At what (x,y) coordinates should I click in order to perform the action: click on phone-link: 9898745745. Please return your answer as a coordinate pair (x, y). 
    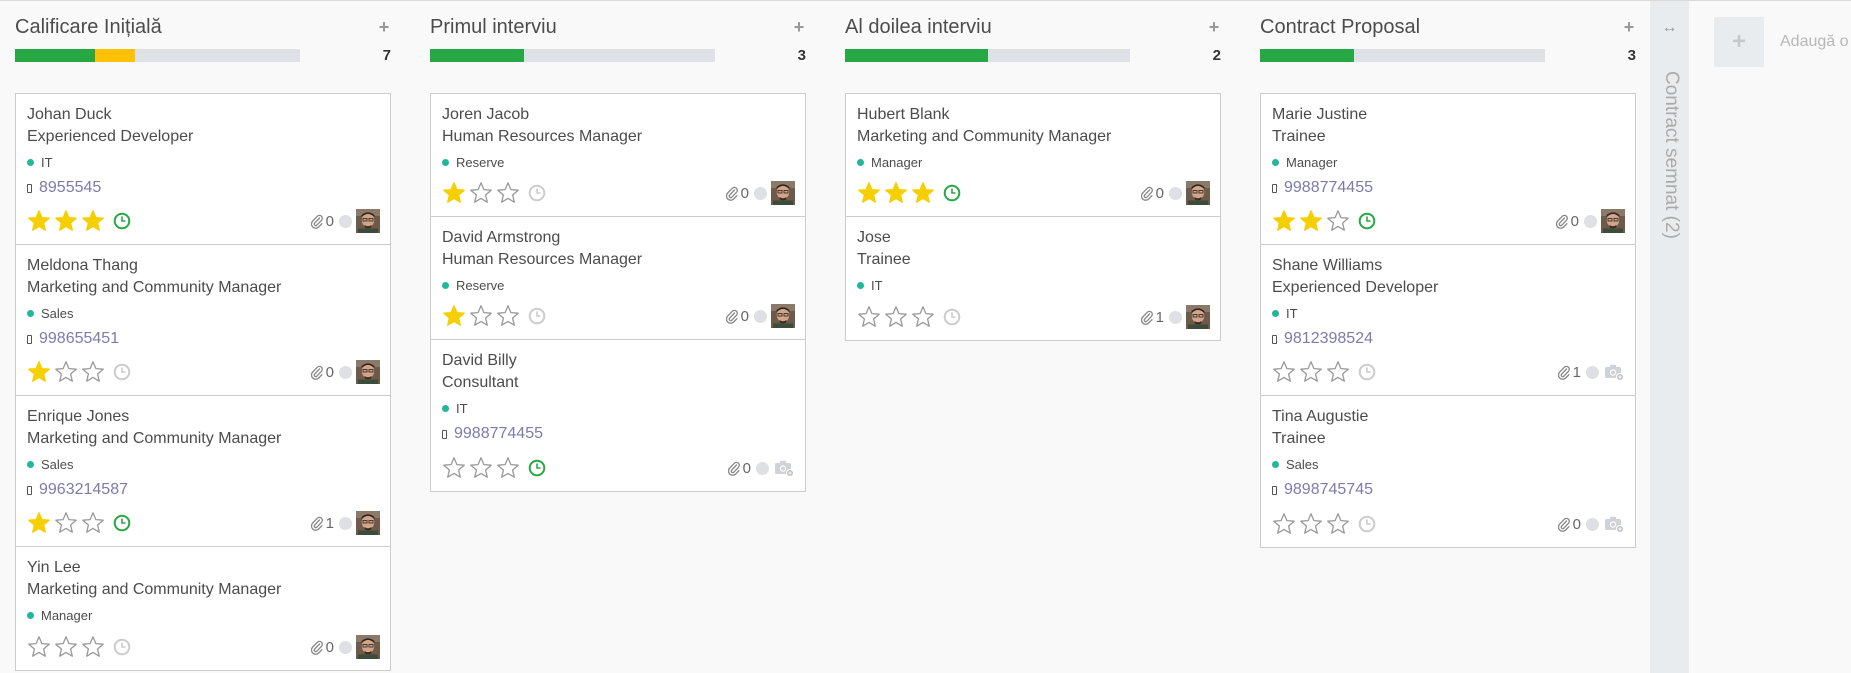
    Looking at the image, I should click on (1328, 490).